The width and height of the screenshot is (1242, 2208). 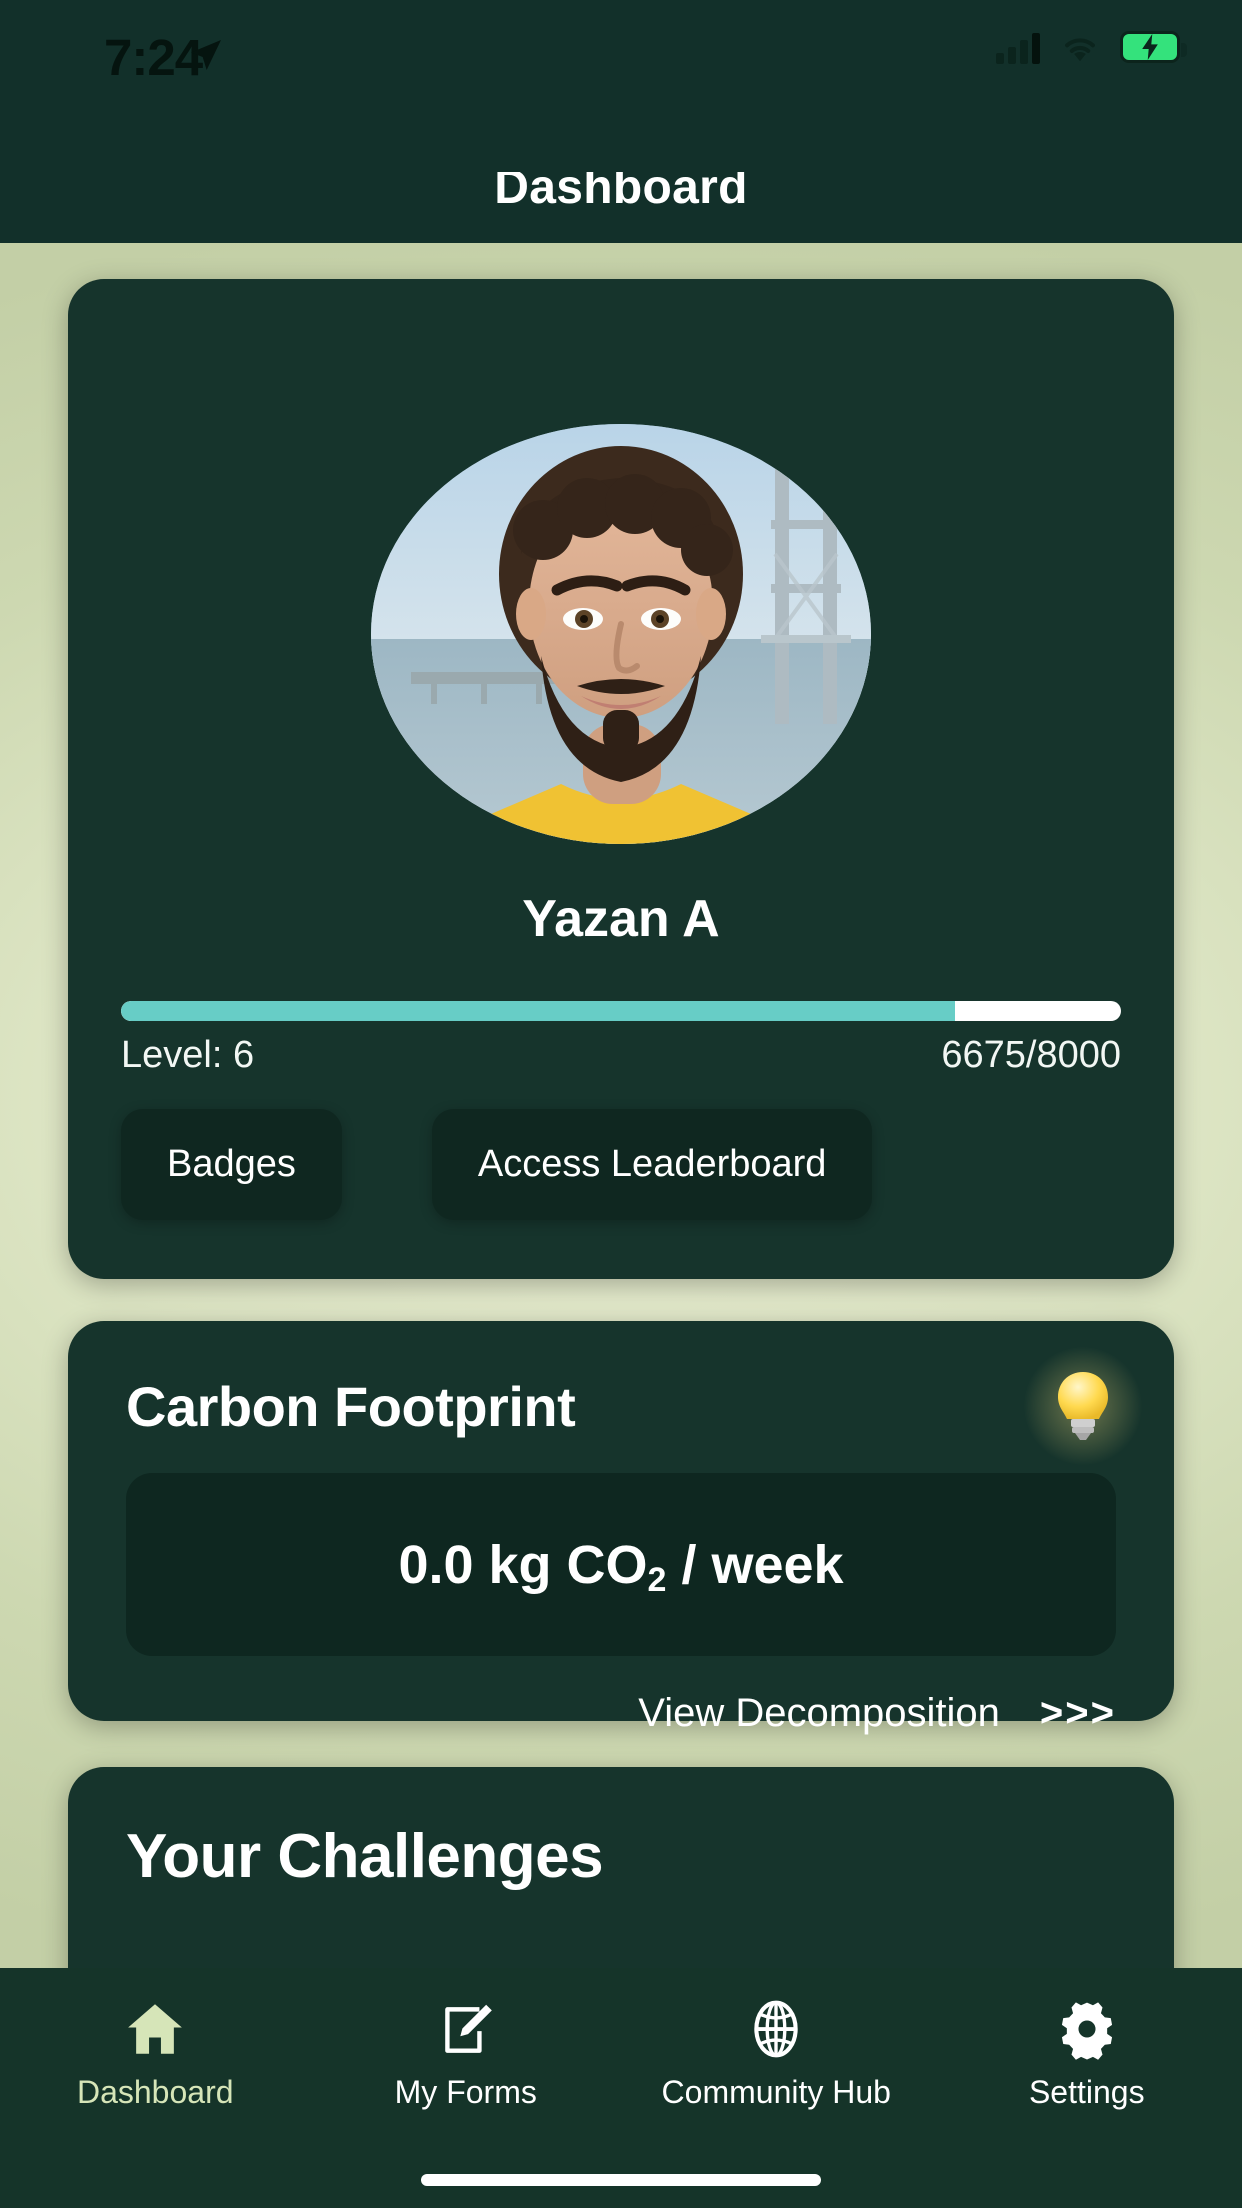 What do you see at coordinates (155, 2092) in the screenshot?
I see `tab-dashboard-label: Dashboard` at bounding box center [155, 2092].